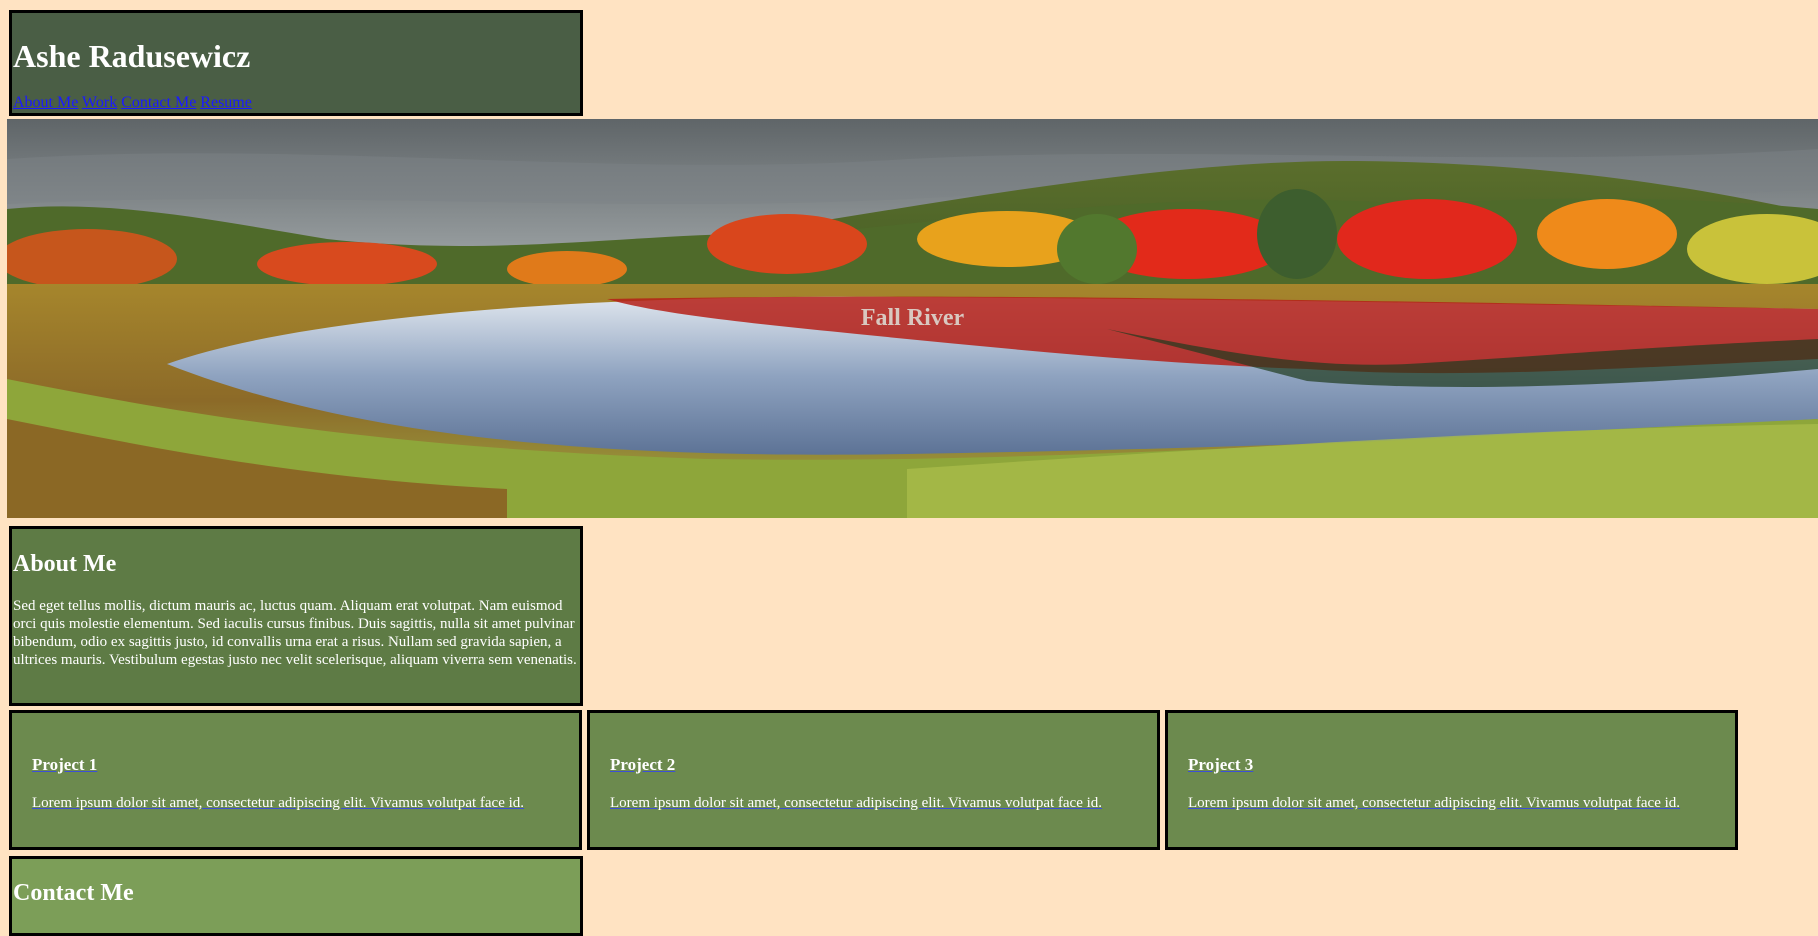 Image resolution: width=1818 pixels, height=936 pixels. Describe the element at coordinates (73, 893) in the screenshot. I see `contact-heading: Contact Me` at that location.